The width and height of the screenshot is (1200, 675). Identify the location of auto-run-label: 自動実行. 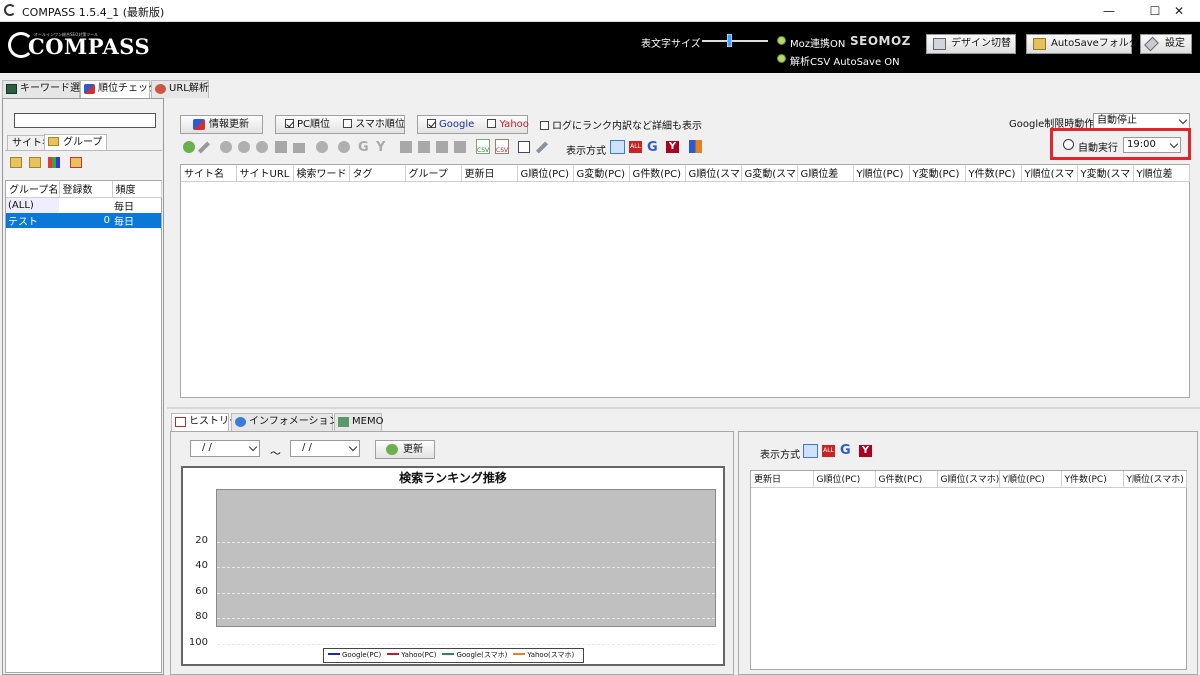
(1098, 148).